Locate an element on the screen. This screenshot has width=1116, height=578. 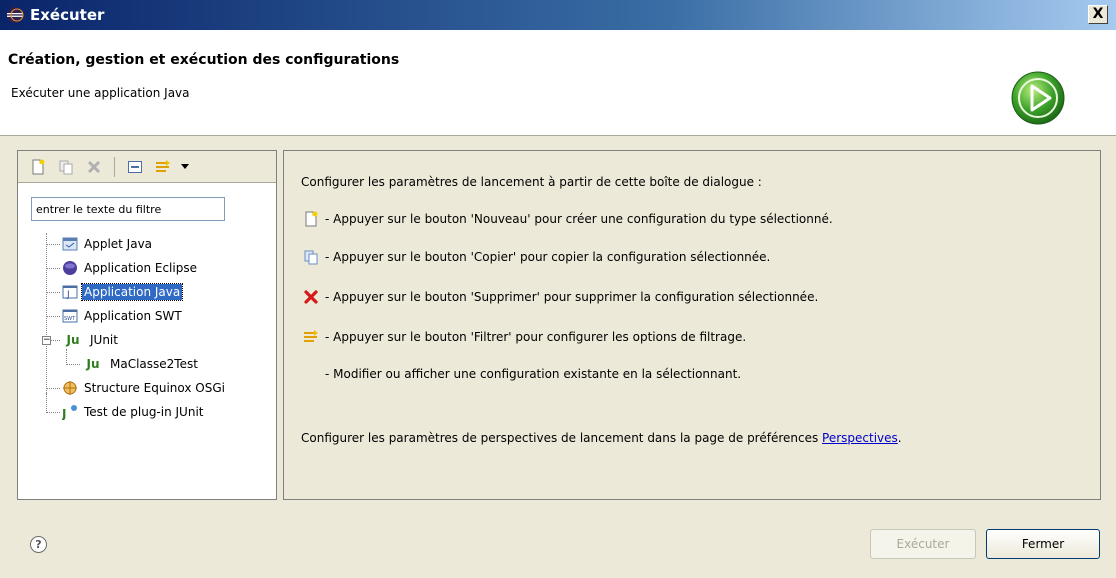
perspectives-link: Perspectives is located at coordinates (860, 438).